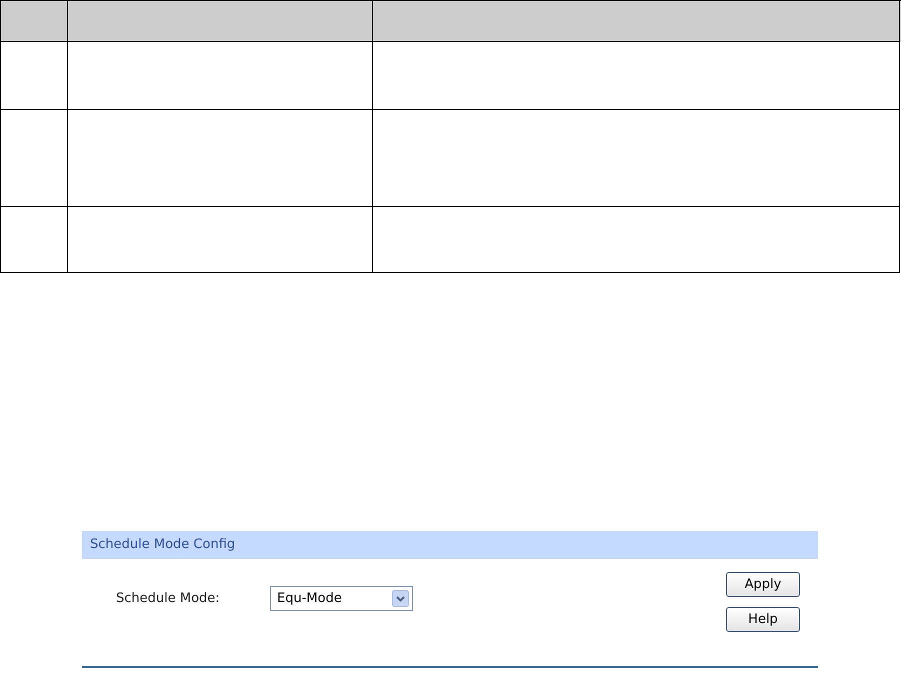  I want to click on panel-title: Schedule Mode Config, so click(450, 545).